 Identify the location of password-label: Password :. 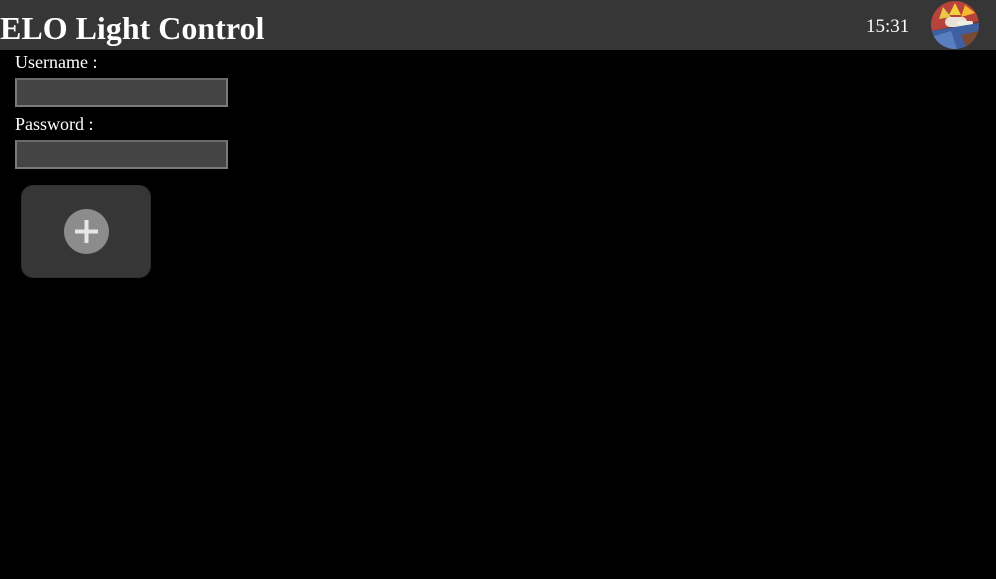
(54, 124).